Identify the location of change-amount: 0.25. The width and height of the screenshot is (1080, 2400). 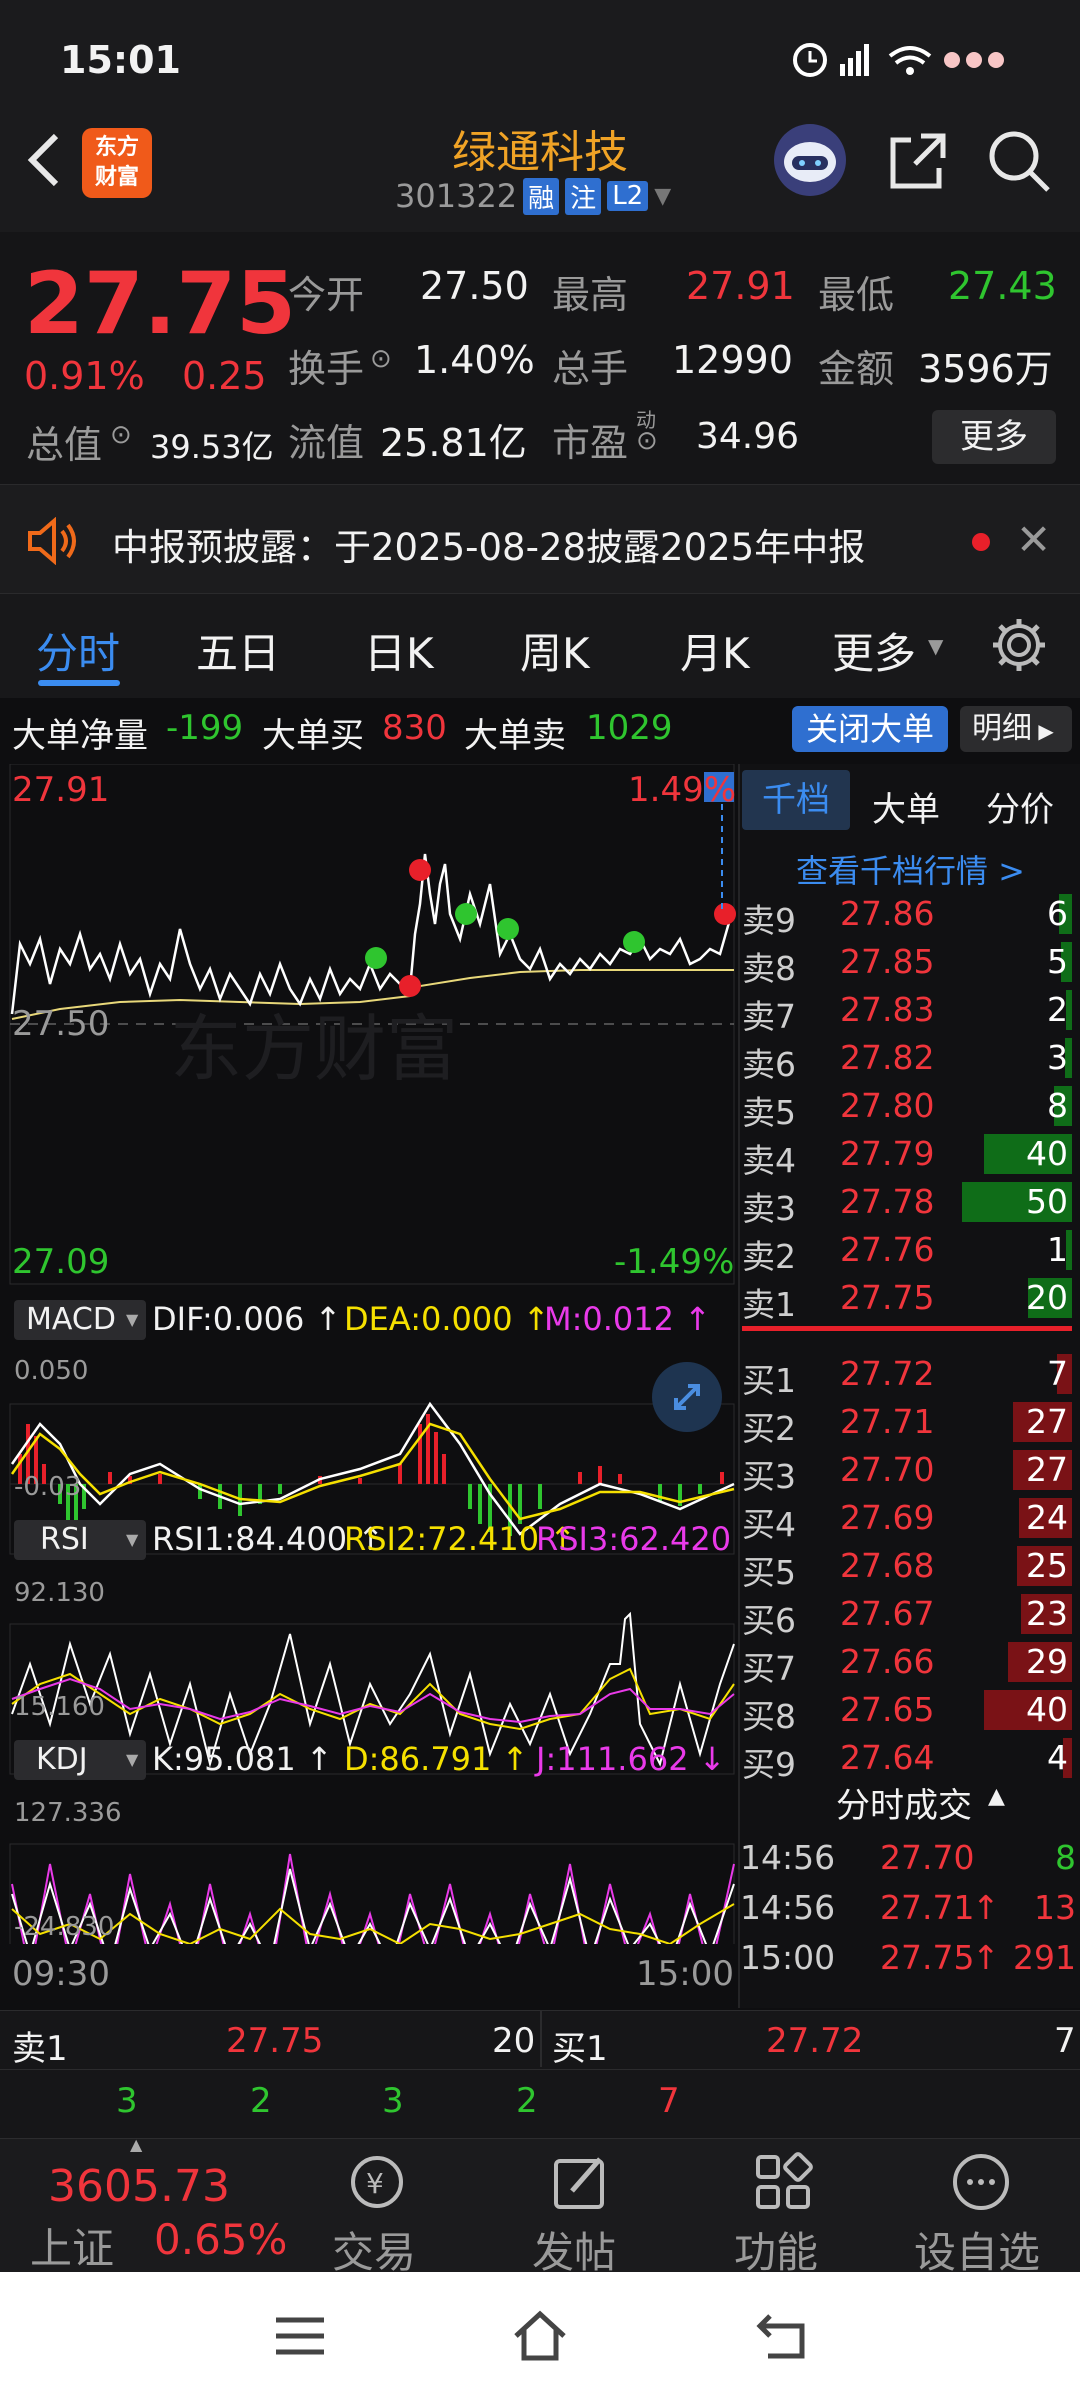
(224, 376).